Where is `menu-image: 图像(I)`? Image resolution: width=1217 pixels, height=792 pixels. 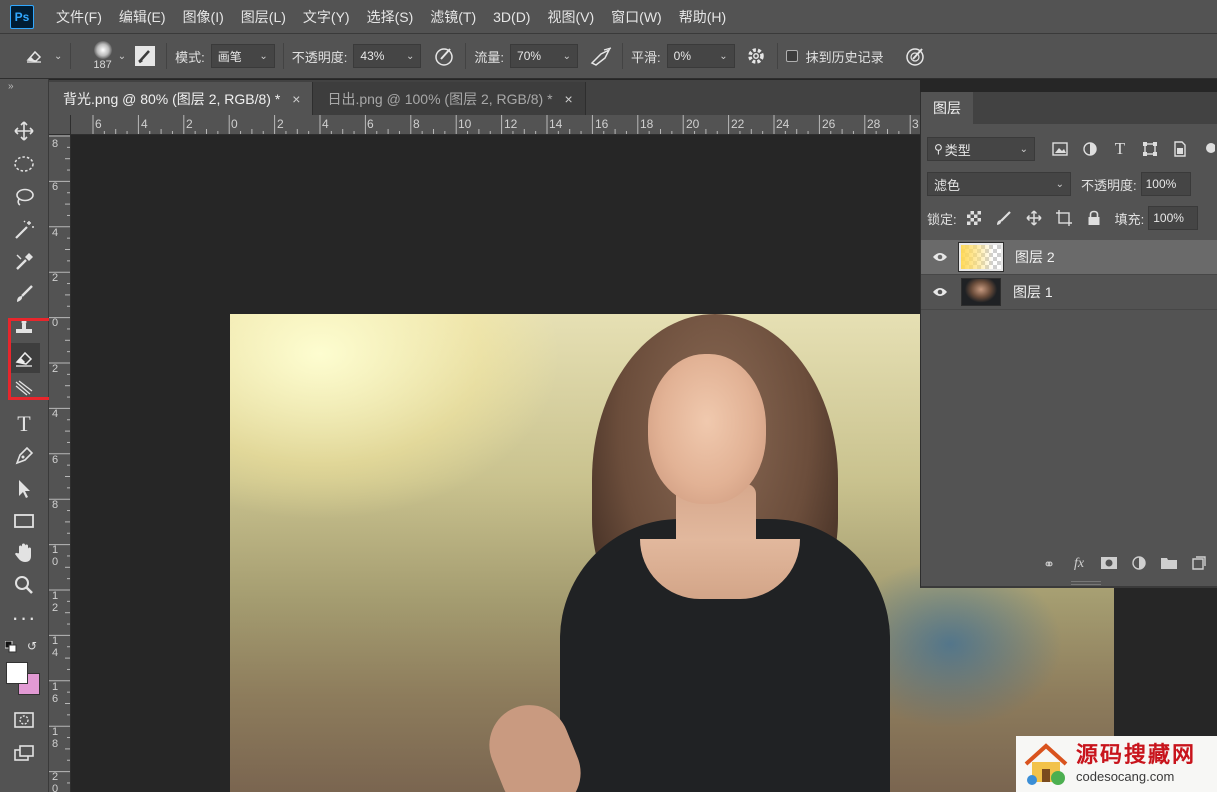
menu-image: 图像(I) is located at coordinates (203, 17).